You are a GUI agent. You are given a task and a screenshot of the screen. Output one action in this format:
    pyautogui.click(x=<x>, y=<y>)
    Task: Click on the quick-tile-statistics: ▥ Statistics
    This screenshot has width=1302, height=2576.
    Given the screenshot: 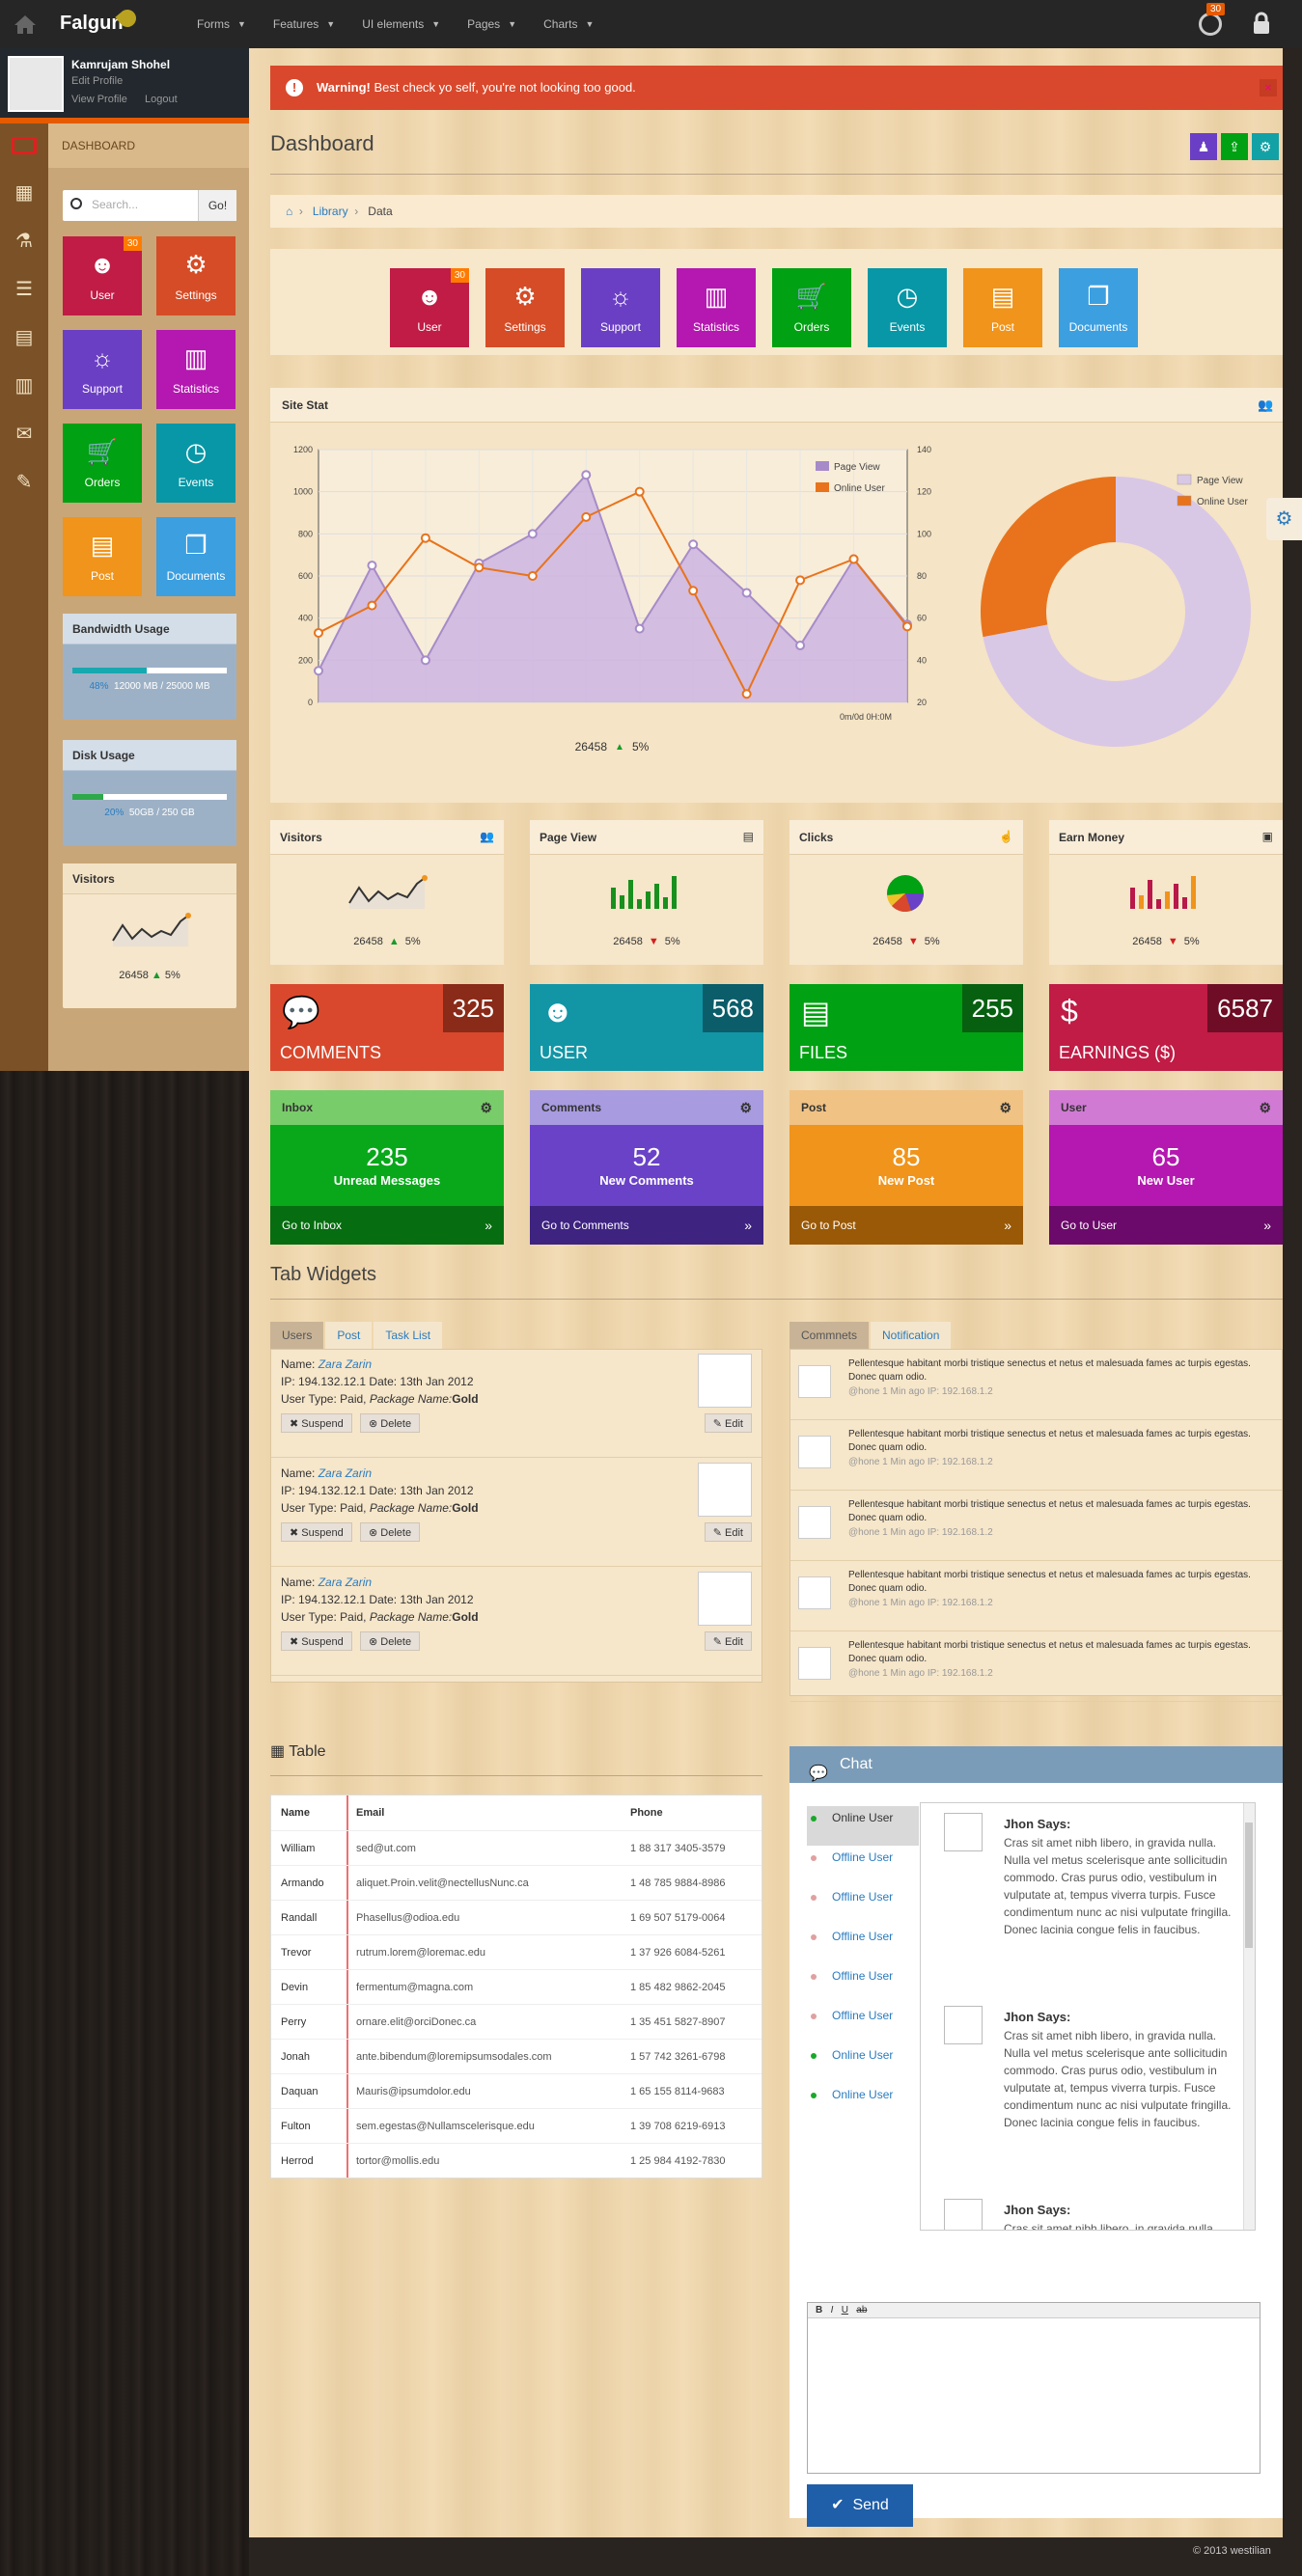 What is the action you would take?
    pyautogui.click(x=716, y=308)
    